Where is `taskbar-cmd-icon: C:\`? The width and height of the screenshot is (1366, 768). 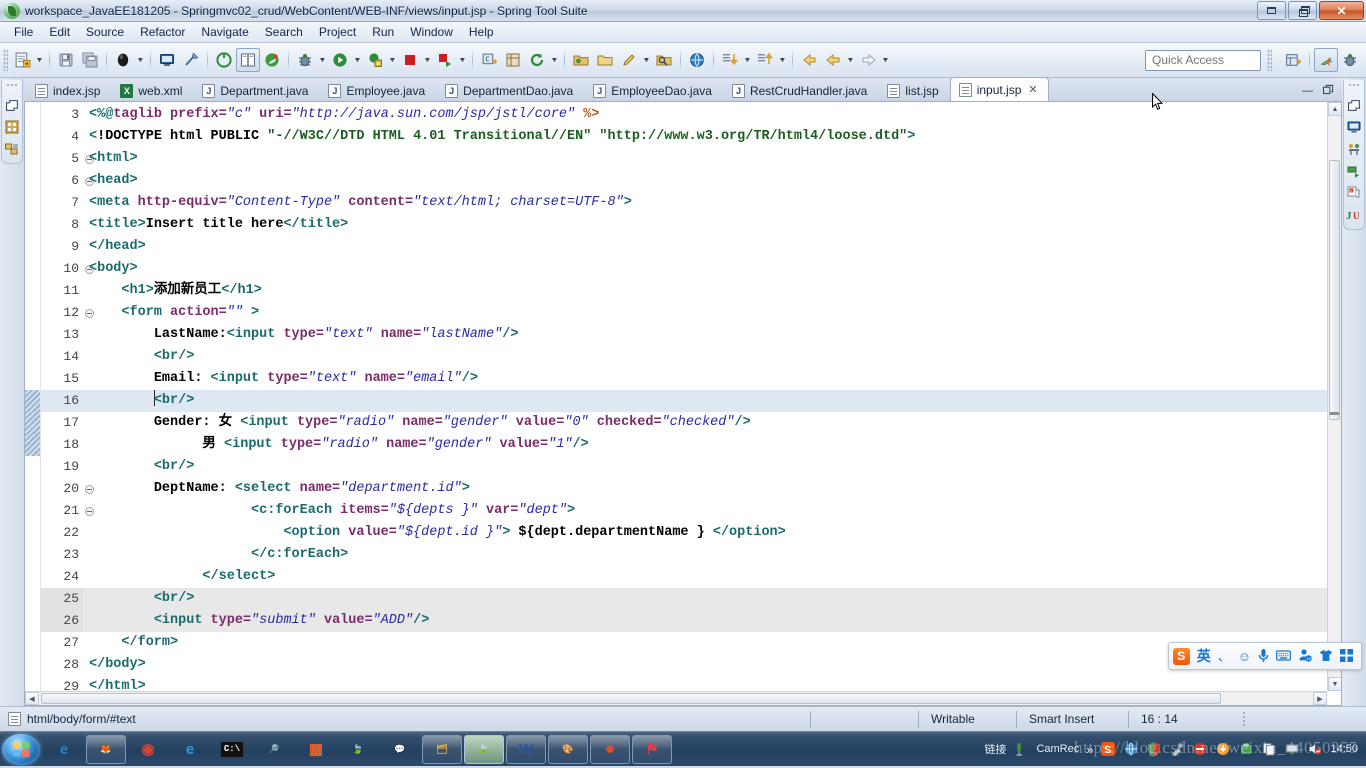
taskbar-cmd-icon: C:\ is located at coordinates (232, 749).